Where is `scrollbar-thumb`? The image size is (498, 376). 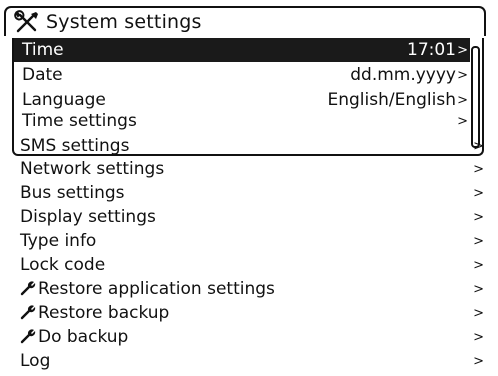
scrollbar-thumb is located at coordinates (475, 97).